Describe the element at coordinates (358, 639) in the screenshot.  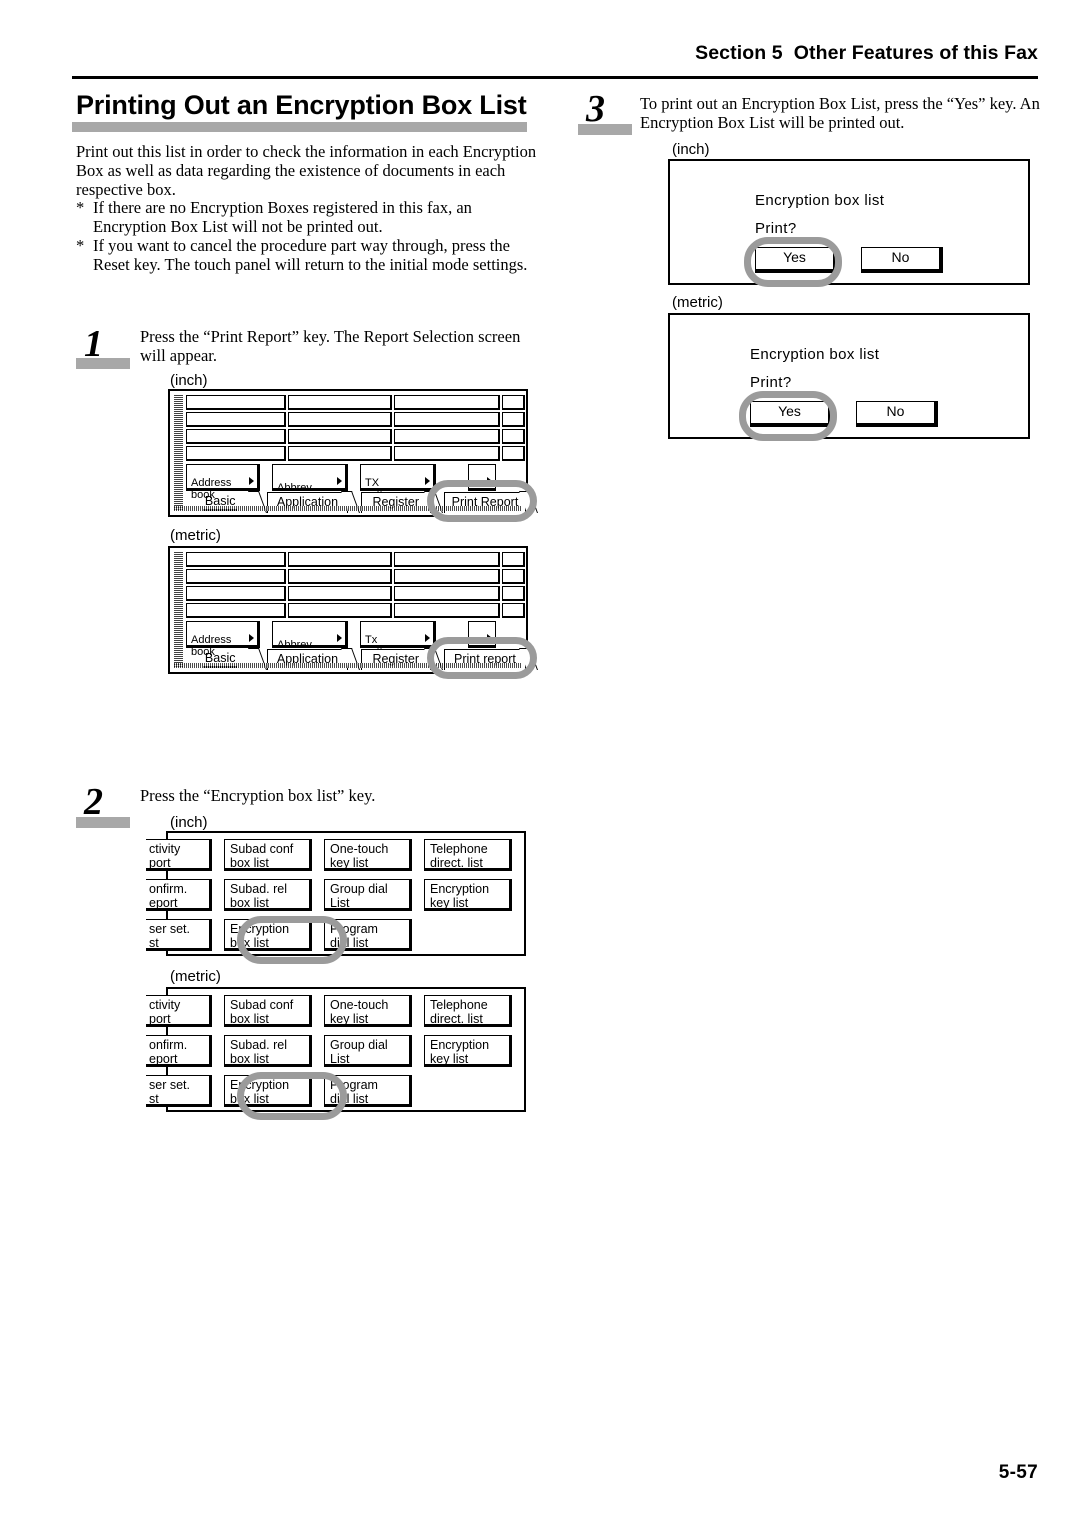
I see `function-key-row: Address book Abbrev. Tx setting ···` at that location.